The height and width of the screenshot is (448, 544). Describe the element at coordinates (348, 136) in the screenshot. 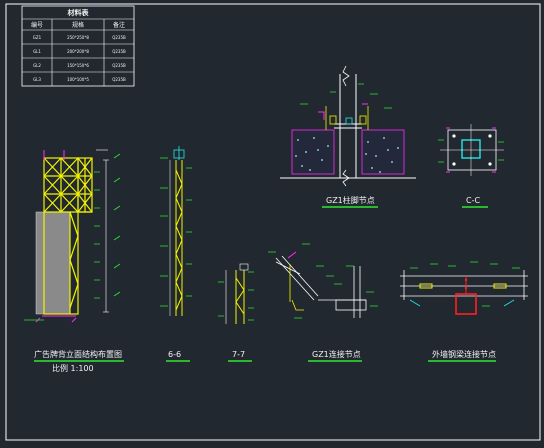

I see `gz1-column-base-view: GZ1柱脚节点` at that location.